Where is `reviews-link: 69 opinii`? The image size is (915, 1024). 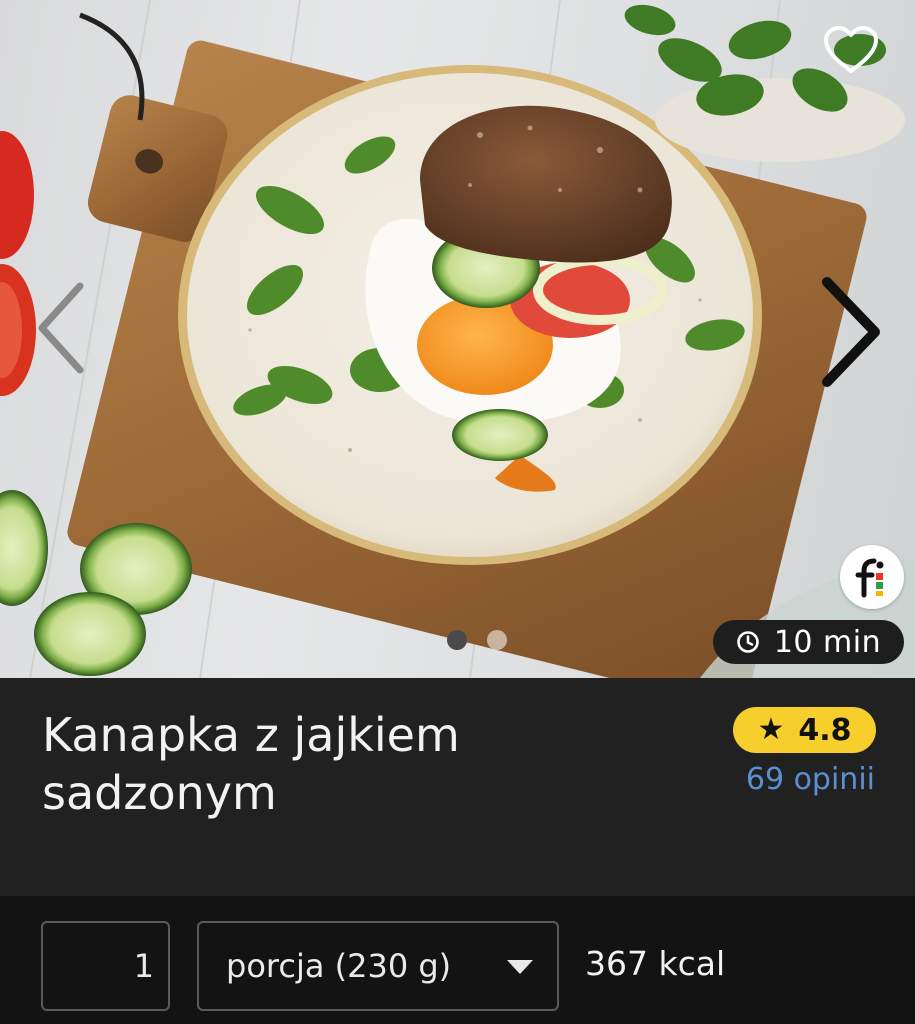
reviews-link: 69 opinii is located at coordinates (810, 779).